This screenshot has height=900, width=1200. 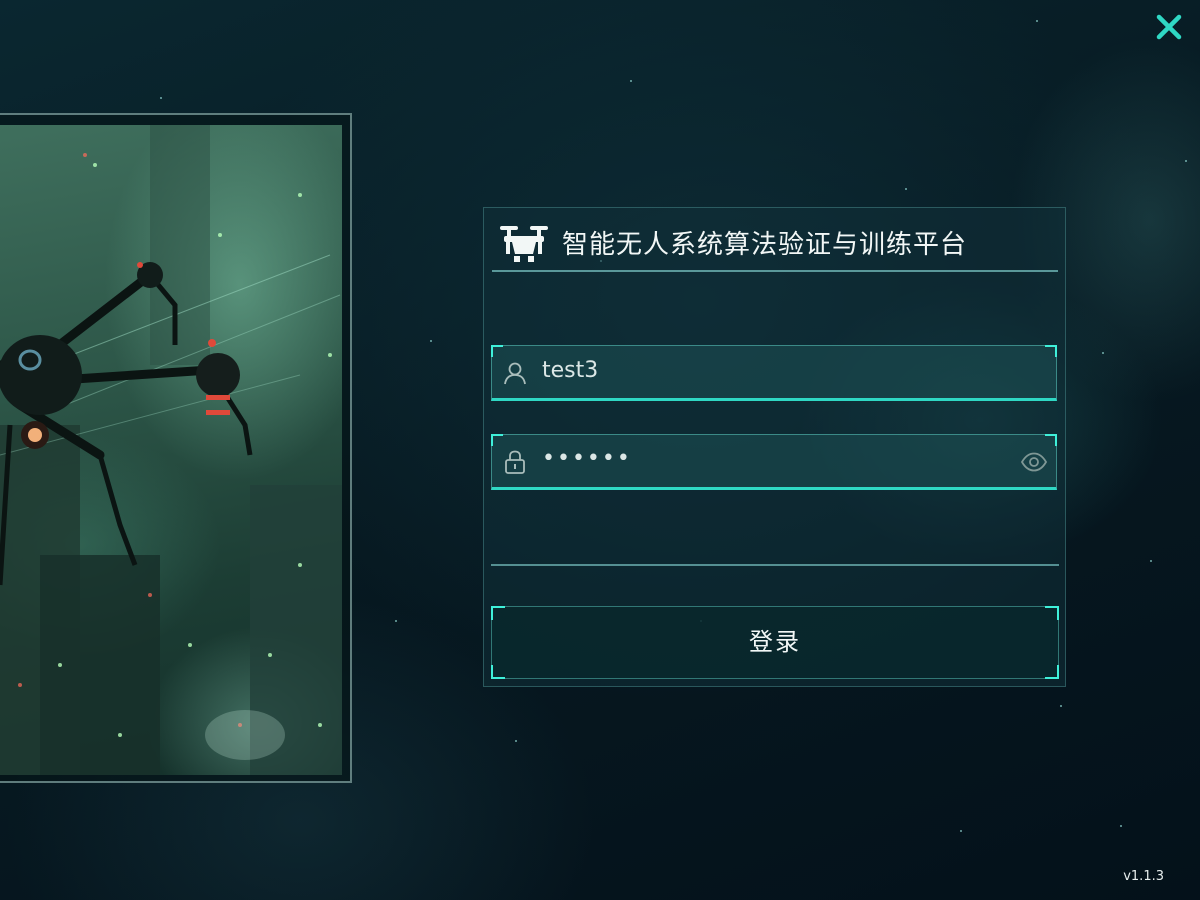 What do you see at coordinates (515, 373) in the screenshot?
I see `user-icon` at bounding box center [515, 373].